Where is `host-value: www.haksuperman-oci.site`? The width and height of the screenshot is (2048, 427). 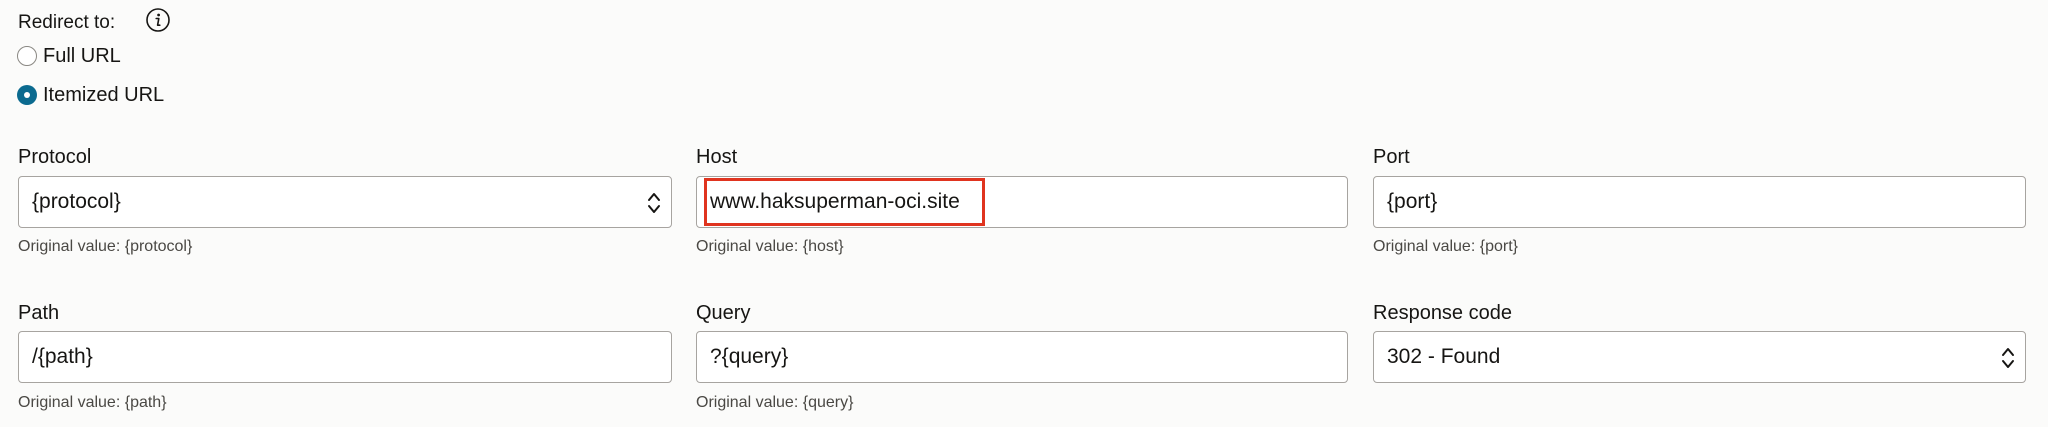 host-value: www.haksuperman-oci.site is located at coordinates (835, 201).